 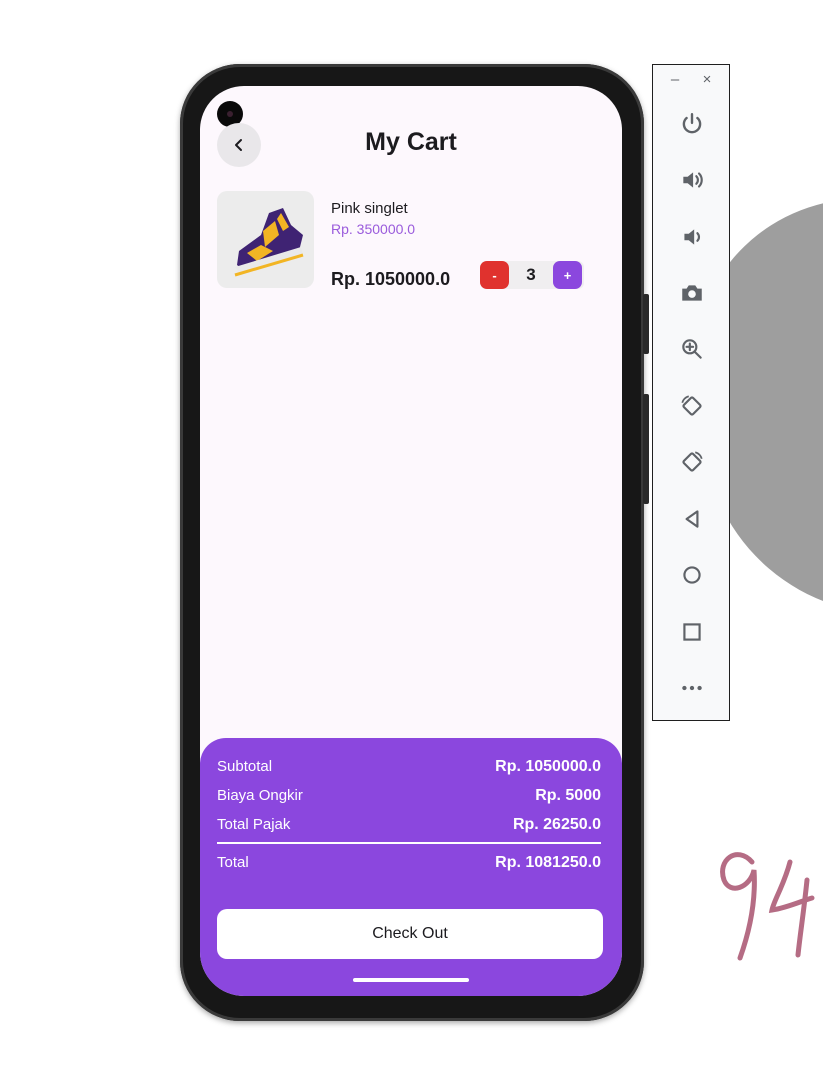 I want to click on volume-up-icon, so click(x=693, y=180).